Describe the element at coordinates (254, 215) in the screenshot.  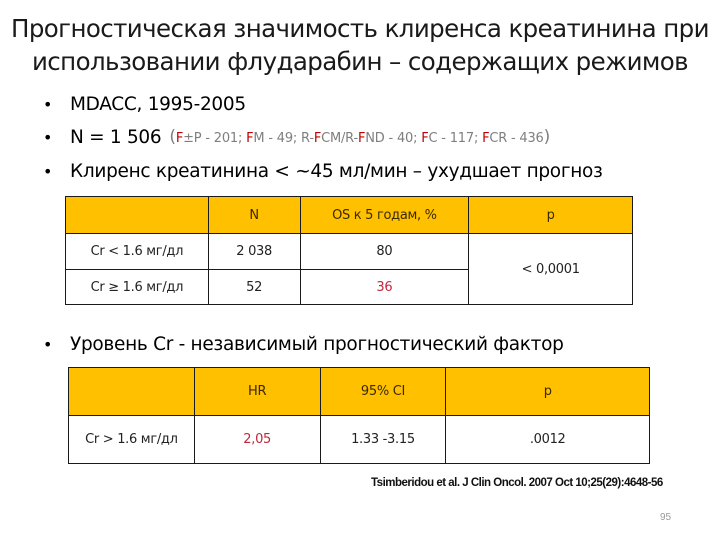
I see `header-cell-n: N` at that location.